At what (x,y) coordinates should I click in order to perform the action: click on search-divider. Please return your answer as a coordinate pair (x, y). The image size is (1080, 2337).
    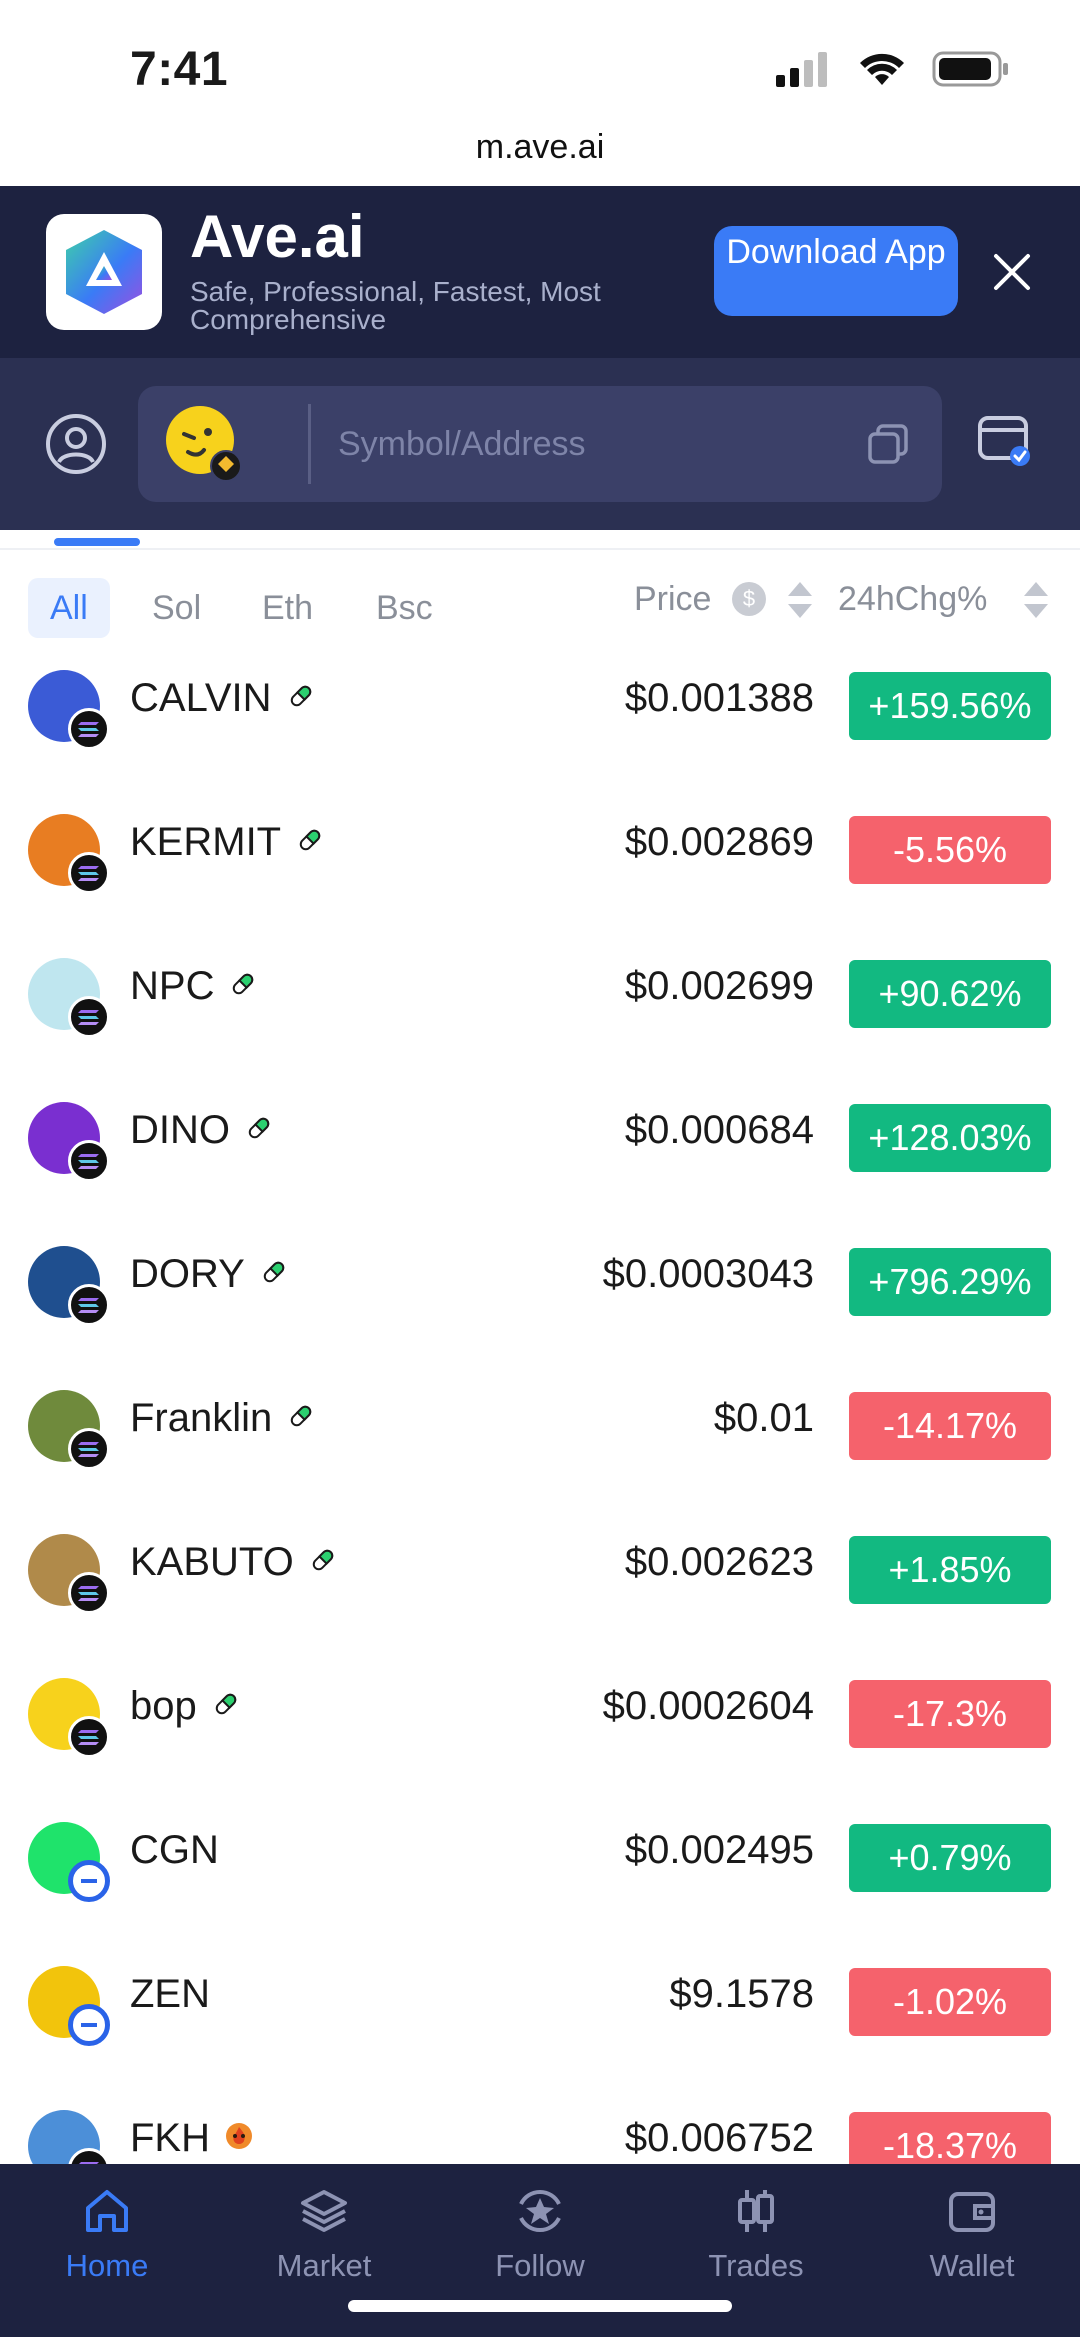
    Looking at the image, I should click on (309, 444).